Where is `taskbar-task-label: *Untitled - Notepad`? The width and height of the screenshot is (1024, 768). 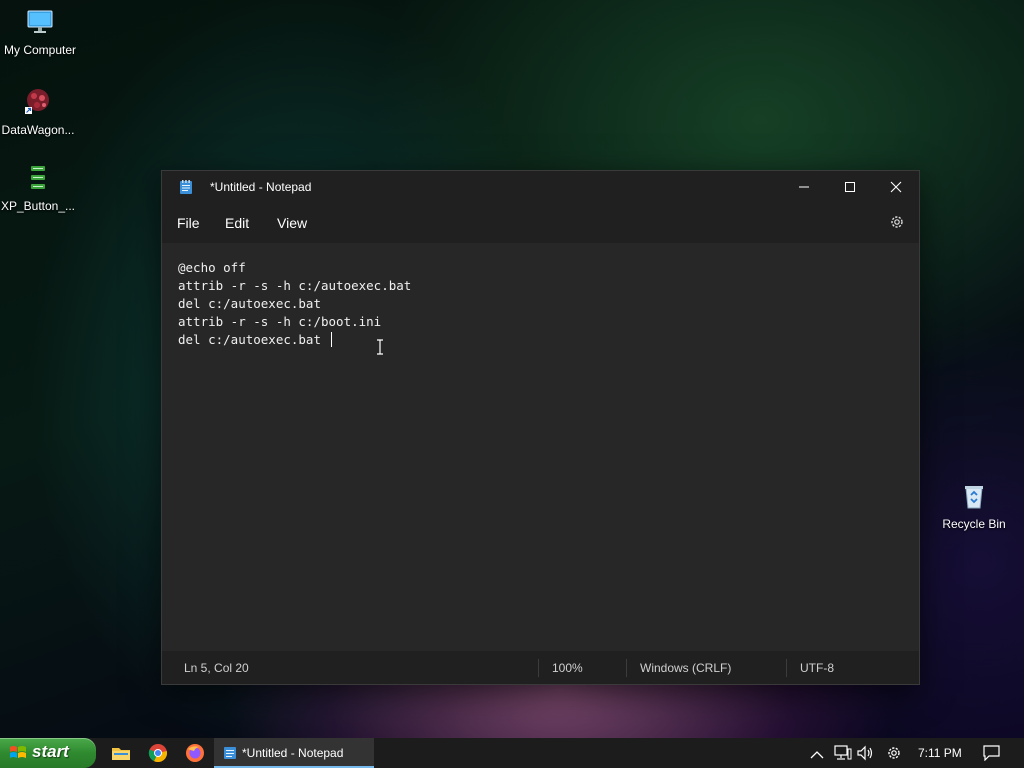
taskbar-task-label: *Untitled - Notepad is located at coordinates (293, 753).